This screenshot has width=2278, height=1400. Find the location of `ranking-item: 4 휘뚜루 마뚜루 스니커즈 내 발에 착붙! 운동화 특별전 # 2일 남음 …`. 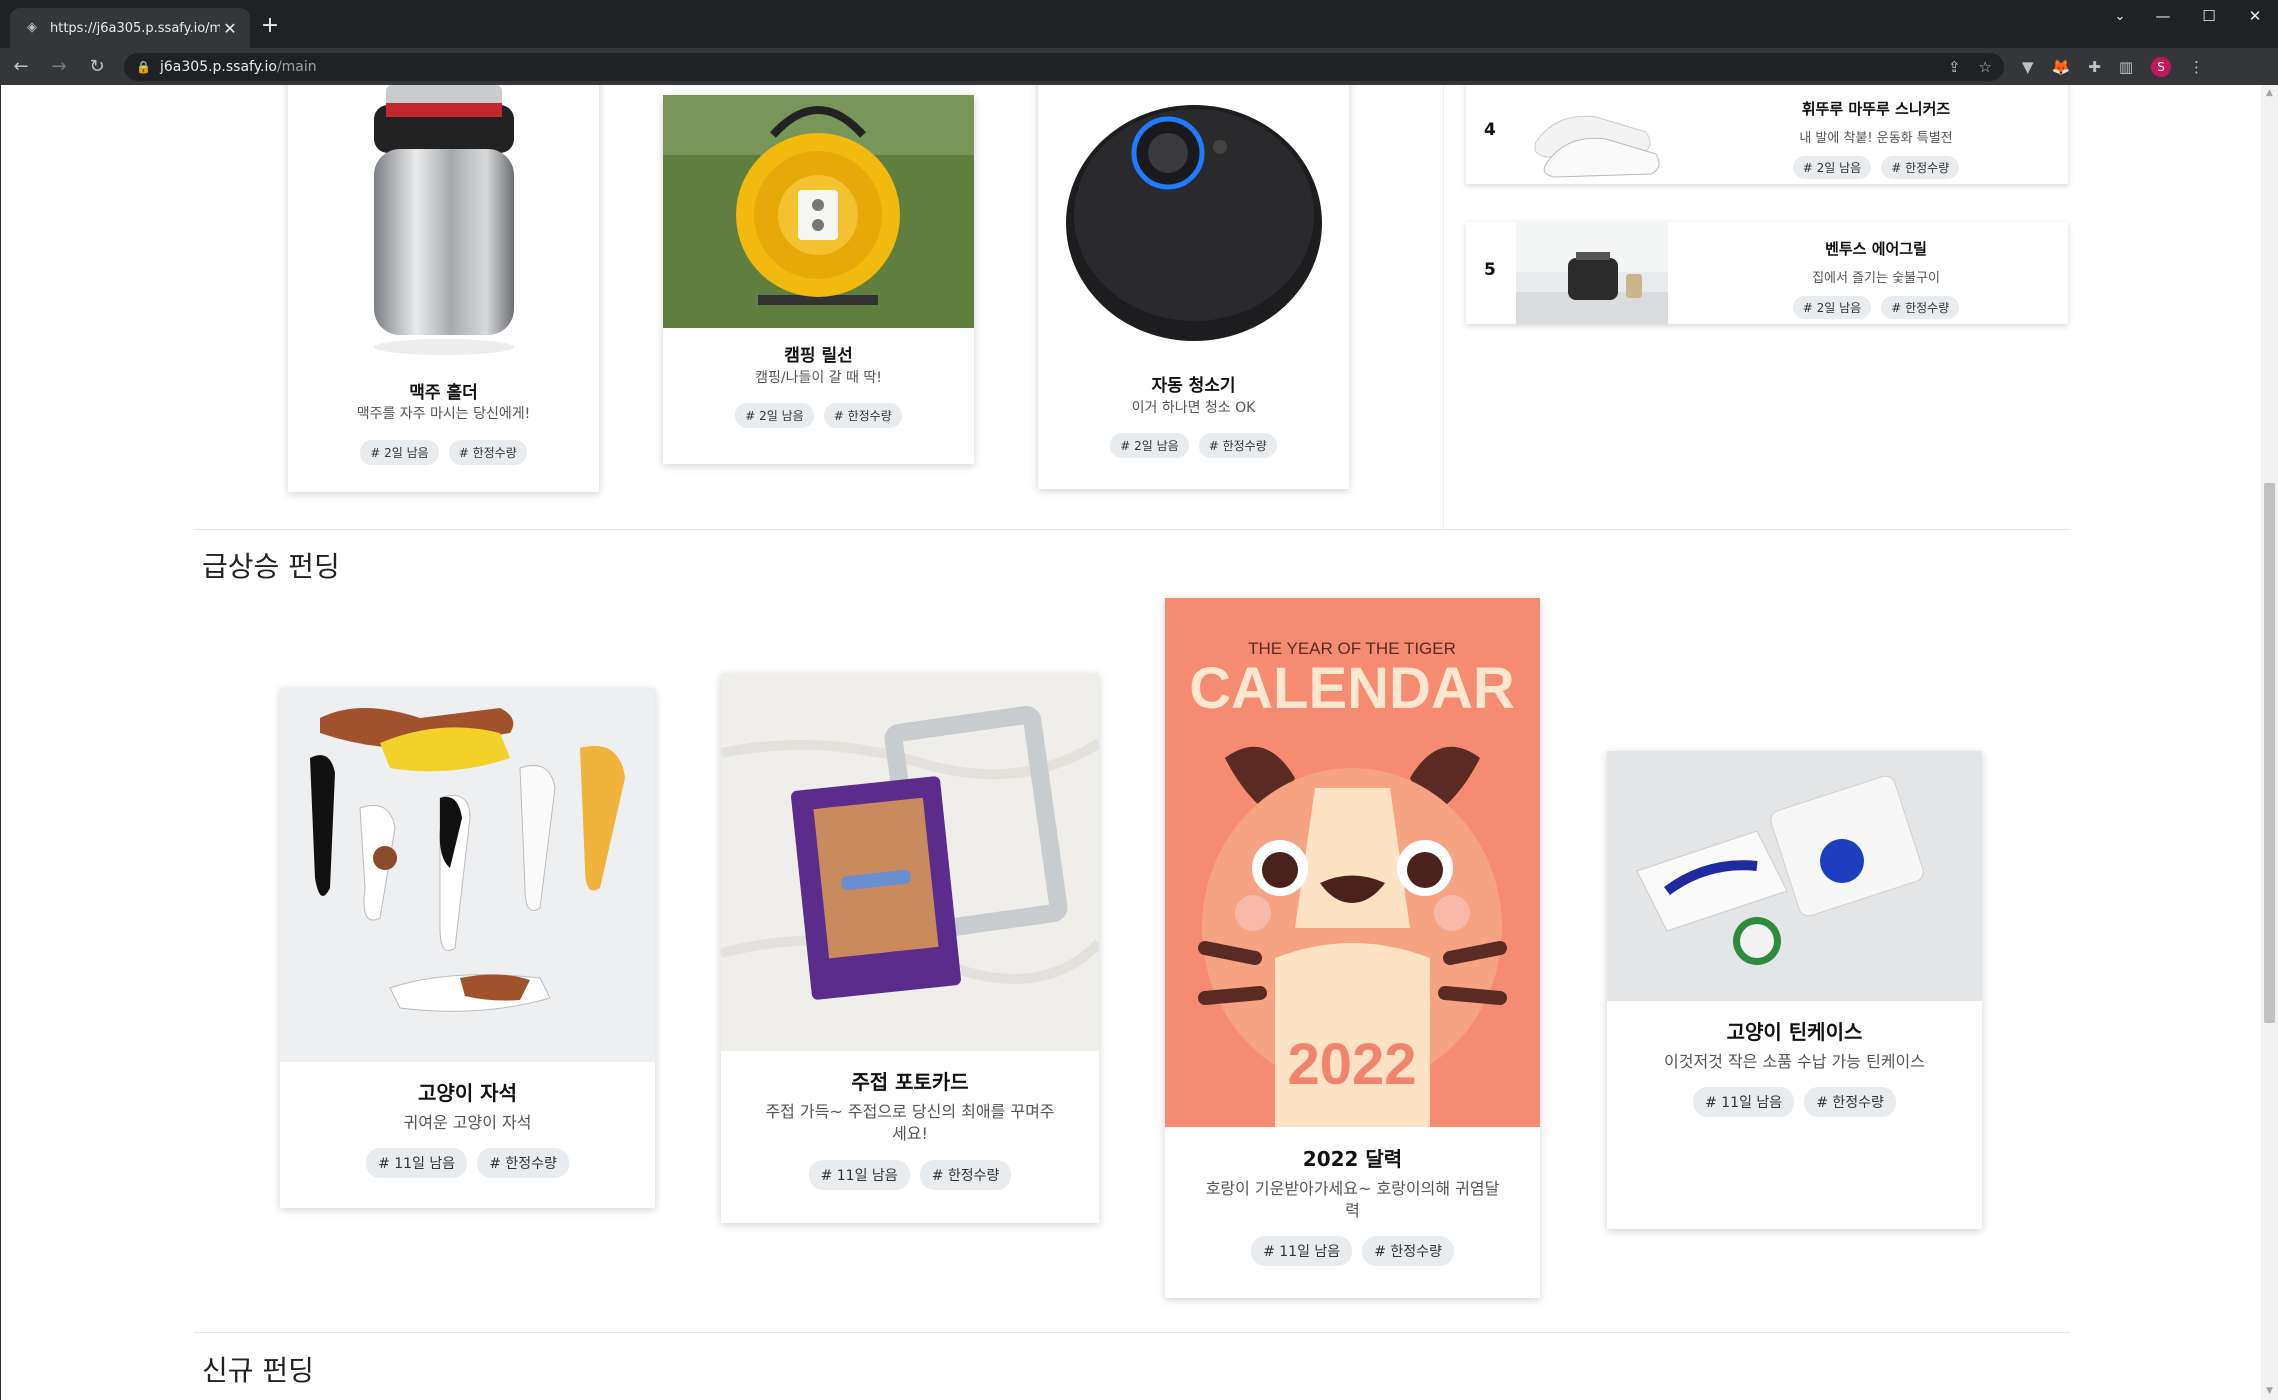

ranking-item: 4 휘뚜루 마뚜루 스니커즈 내 발에 착붙! 운동화 특별전 # 2일 남음 … is located at coordinates (1767, 134).